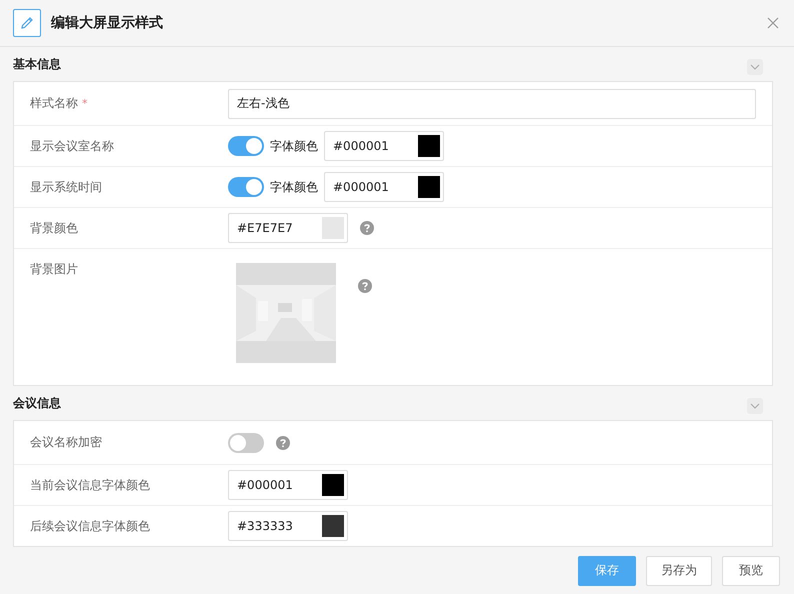 Image resolution: width=794 pixels, height=594 pixels. Describe the element at coordinates (54, 269) in the screenshot. I see `field-label: 背景图片` at that location.